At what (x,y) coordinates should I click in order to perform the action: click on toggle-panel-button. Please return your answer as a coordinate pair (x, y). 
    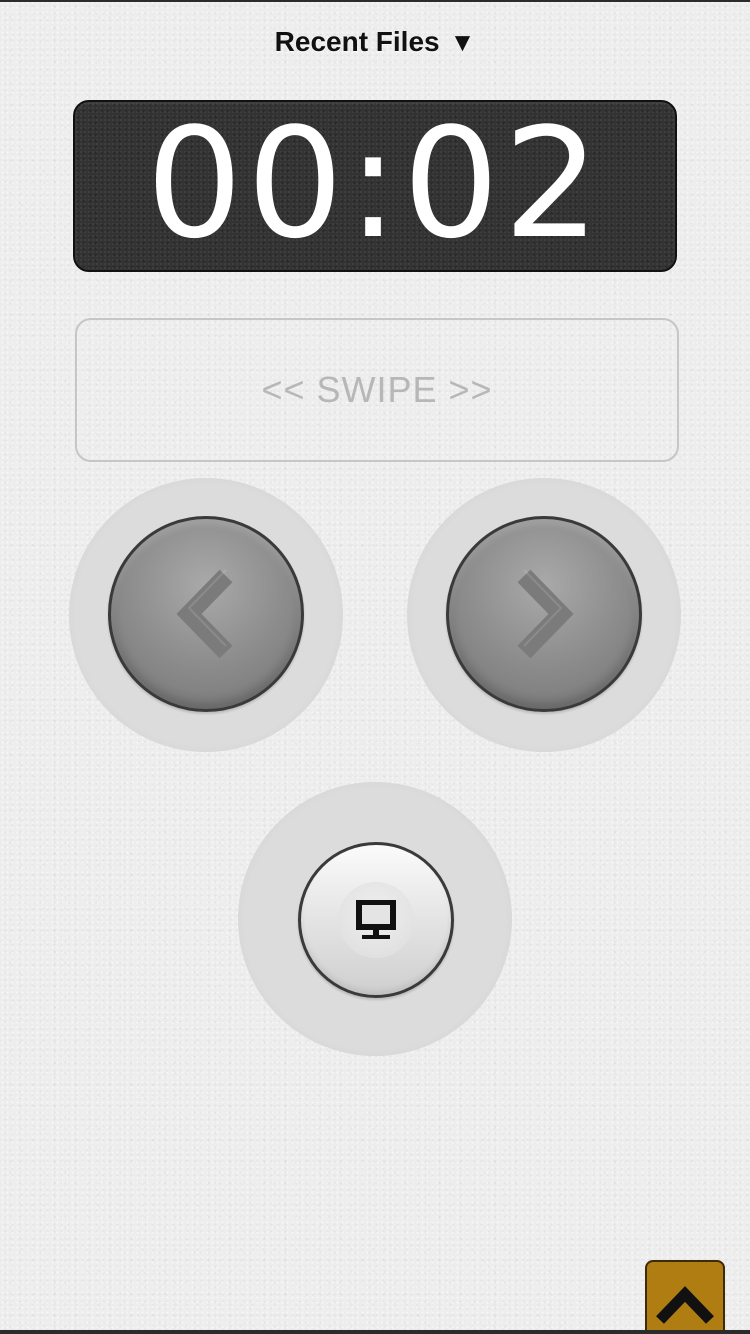
    Looking at the image, I should click on (685, 1297).